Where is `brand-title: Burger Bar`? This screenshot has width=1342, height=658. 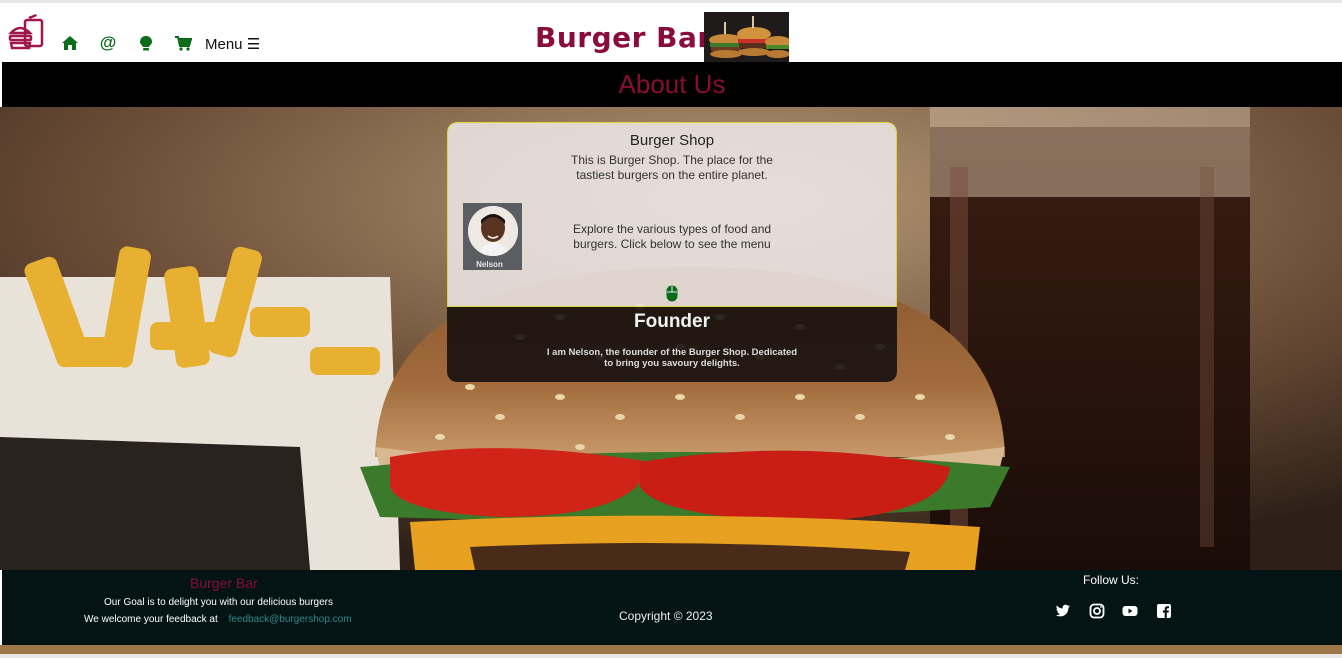 brand-title: Burger Bar is located at coordinates (623, 37).